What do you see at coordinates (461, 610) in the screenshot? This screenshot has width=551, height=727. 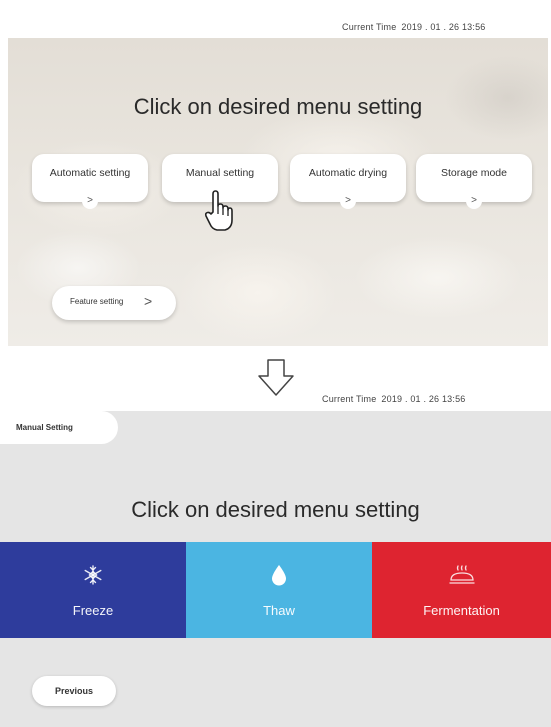 I see `tile-label: Fermentation` at bounding box center [461, 610].